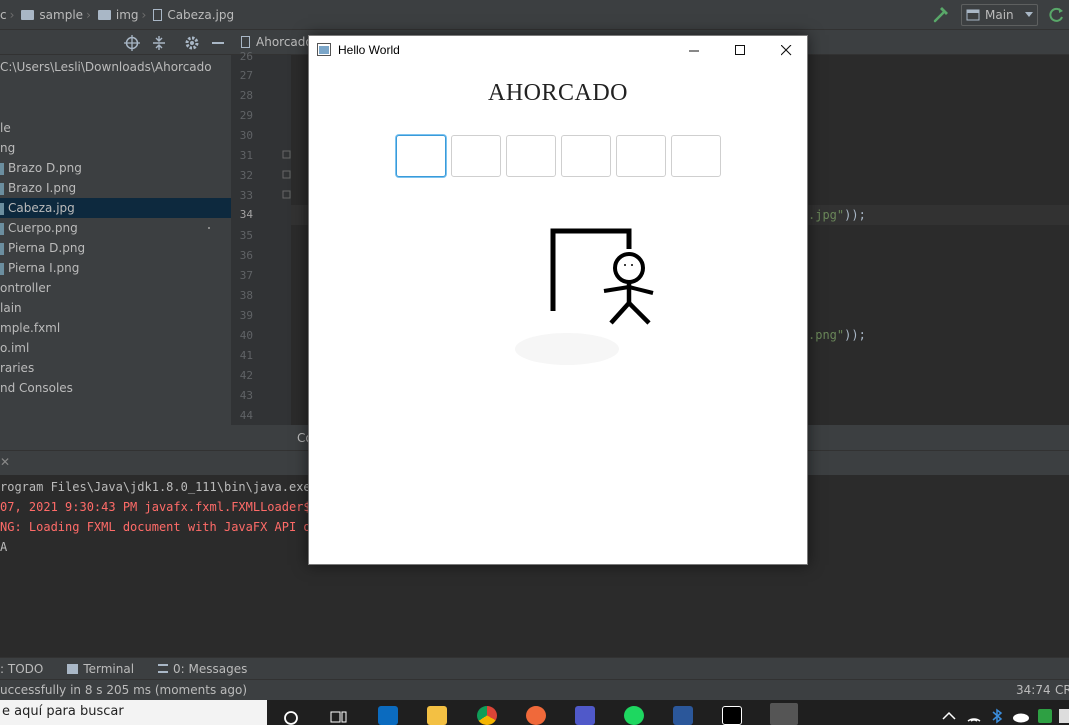 The image size is (1069, 725). I want to click on close-button, so click(786, 50).